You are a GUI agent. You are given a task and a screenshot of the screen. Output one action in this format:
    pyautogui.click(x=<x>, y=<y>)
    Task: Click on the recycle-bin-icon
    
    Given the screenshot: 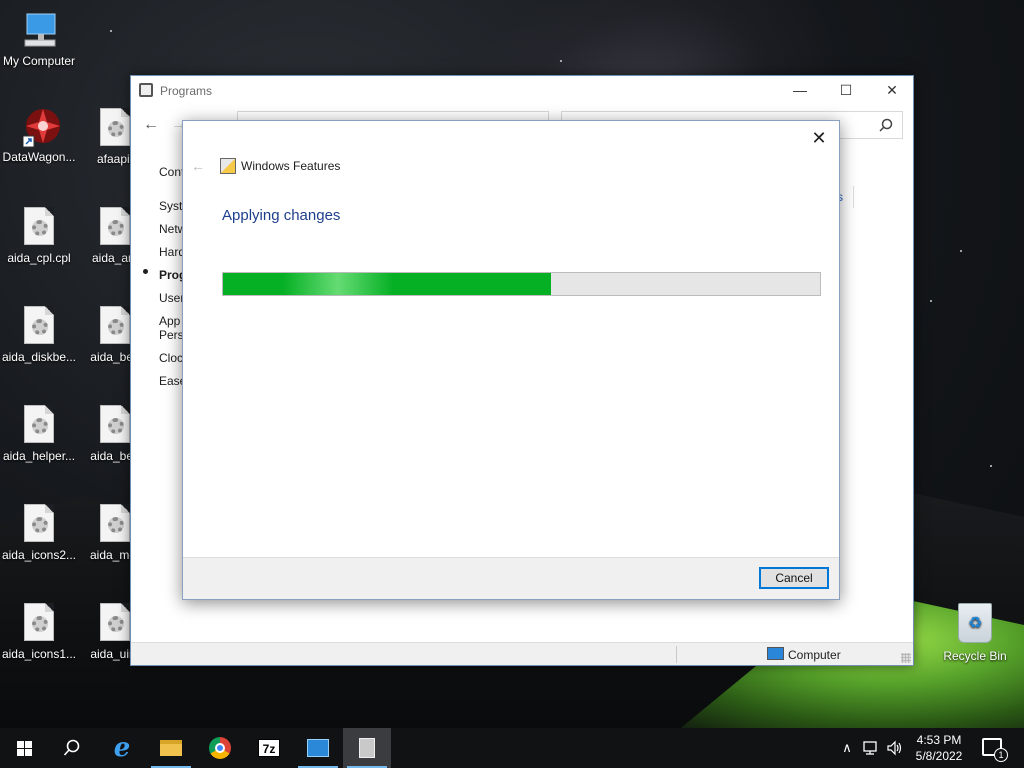 What is the action you would take?
    pyautogui.click(x=975, y=623)
    